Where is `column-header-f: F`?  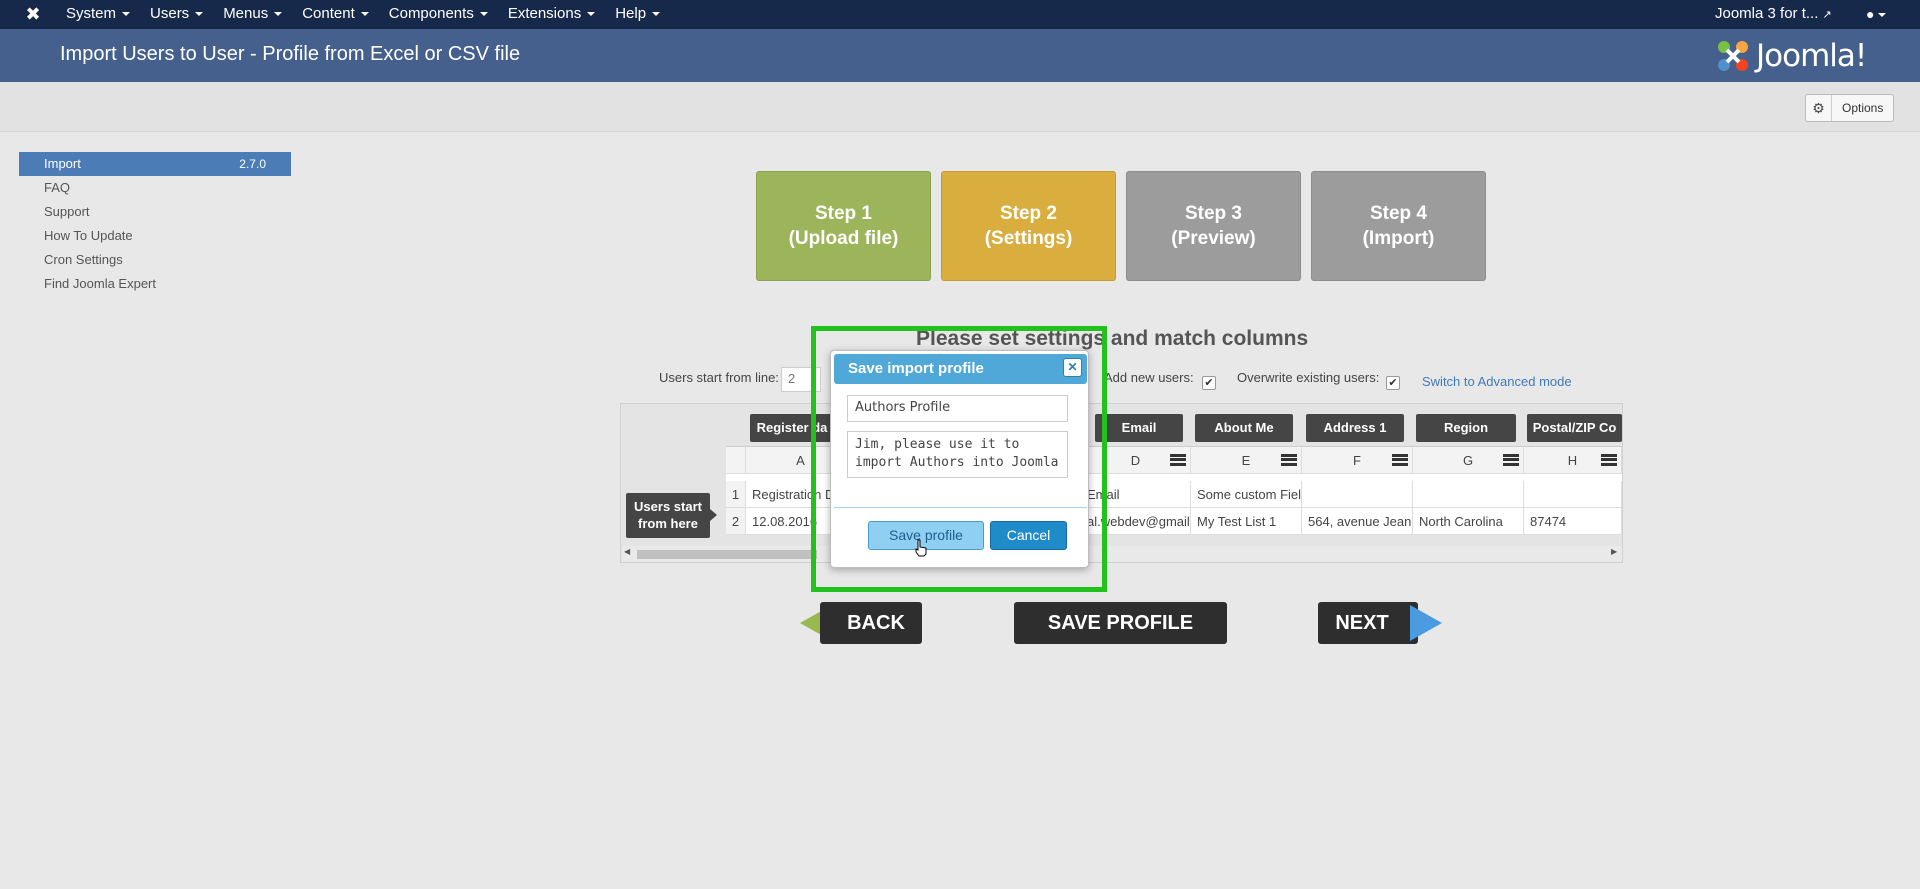
column-header-f: F is located at coordinates (1357, 460).